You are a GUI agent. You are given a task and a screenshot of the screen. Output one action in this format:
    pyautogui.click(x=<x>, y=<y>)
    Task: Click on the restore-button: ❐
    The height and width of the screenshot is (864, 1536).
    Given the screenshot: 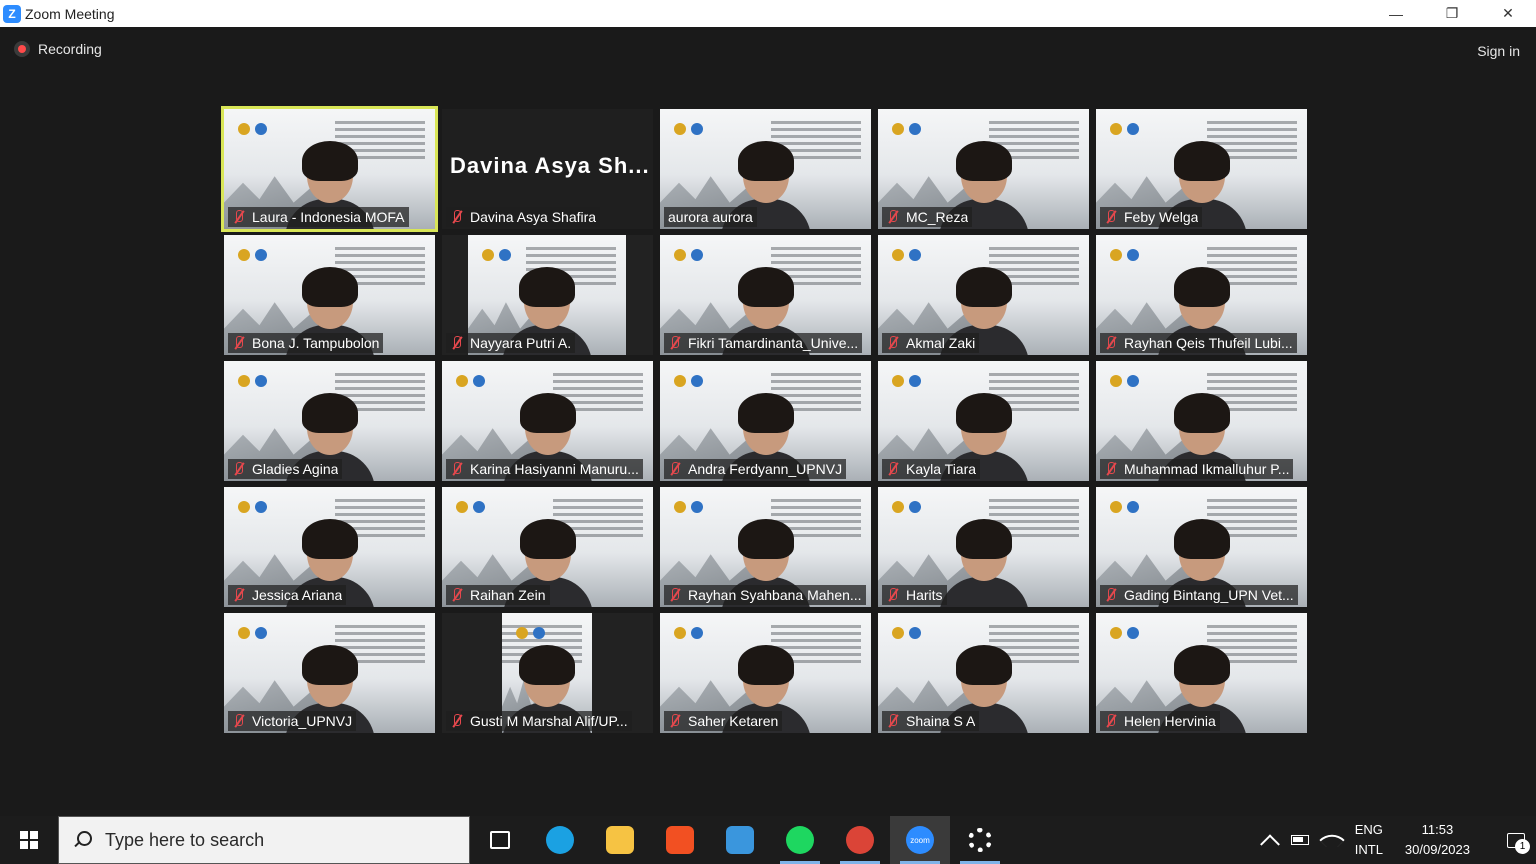 What is the action you would take?
    pyautogui.click(x=1452, y=13)
    